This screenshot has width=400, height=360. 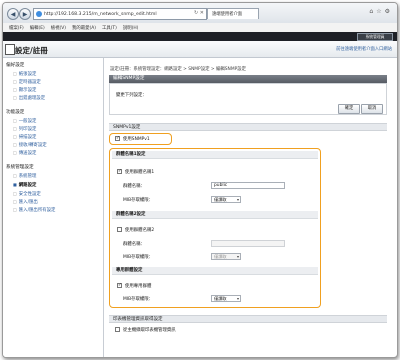 What do you see at coordinates (25, 74) in the screenshot?
I see `sidebar-item-paper: 紙張設定` at bounding box center [25, 74].